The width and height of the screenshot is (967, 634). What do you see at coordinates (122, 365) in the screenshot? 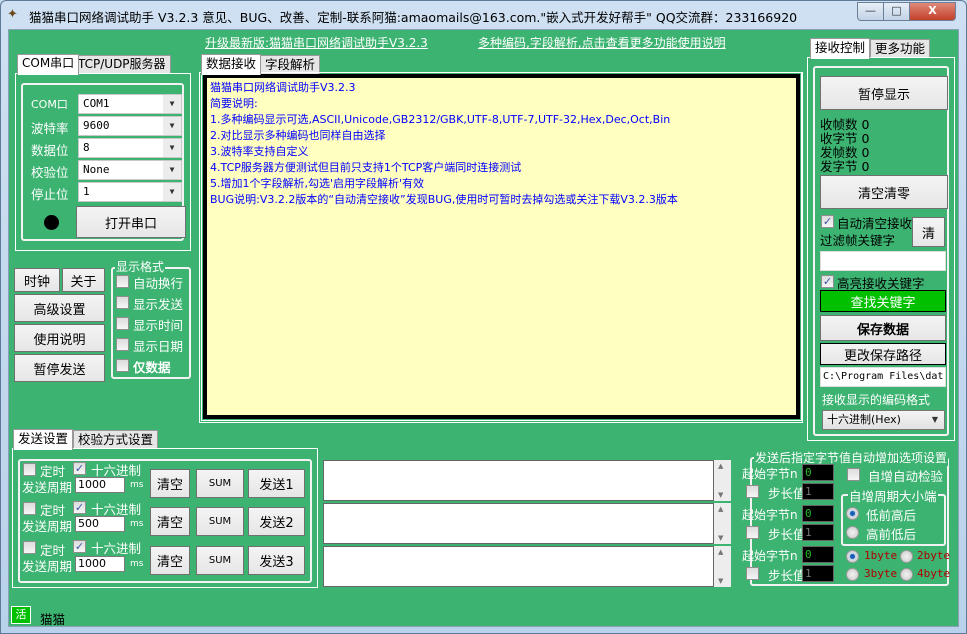
I see `data-only-checkbox` at bounding box center [122, 365].